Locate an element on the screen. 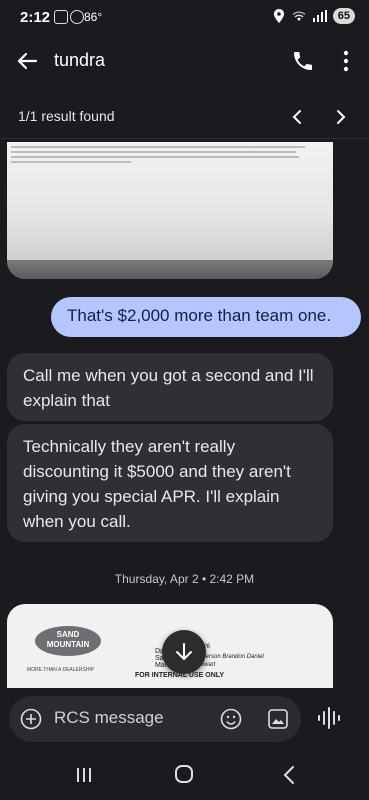 Image resolution: width=369 pixels, height=800 pixels. system-nav-bar is located at coordinates (184, 774).